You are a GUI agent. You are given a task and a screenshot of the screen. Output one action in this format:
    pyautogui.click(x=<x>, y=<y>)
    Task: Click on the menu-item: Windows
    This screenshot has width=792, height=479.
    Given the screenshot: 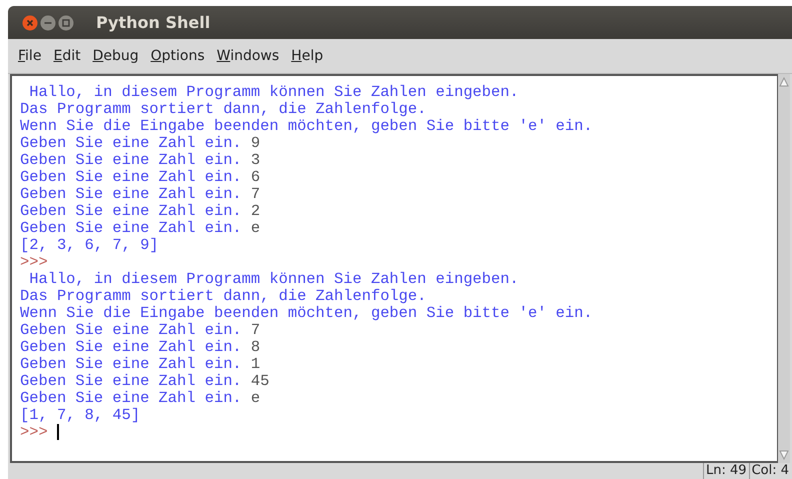 What is the action you would take?
    pyautogui.click(x=248, y=56)
    